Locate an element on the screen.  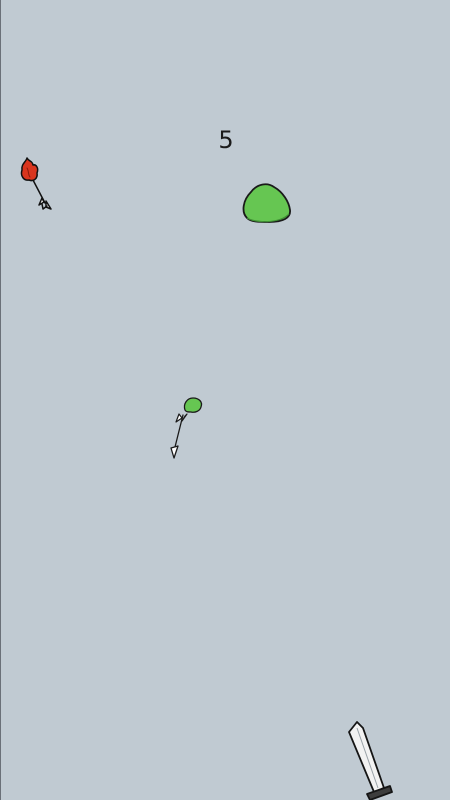
score-counter: 5 is located at coordinates (226, 140).